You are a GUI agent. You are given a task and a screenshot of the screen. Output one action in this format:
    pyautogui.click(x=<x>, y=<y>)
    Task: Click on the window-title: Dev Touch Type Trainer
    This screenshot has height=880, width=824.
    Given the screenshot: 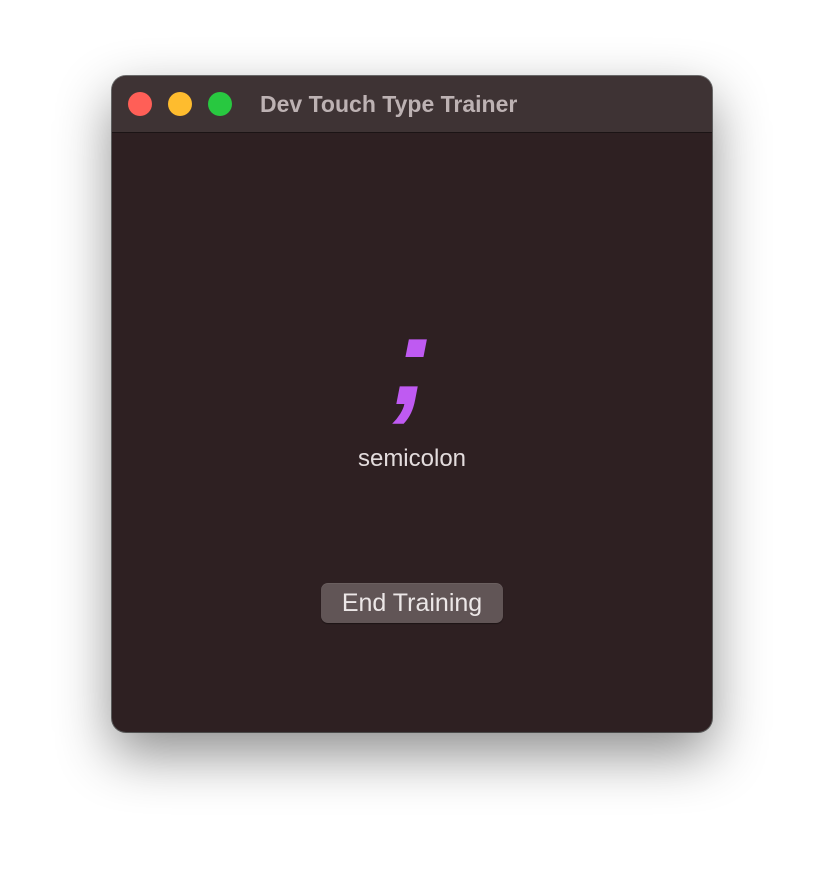 What is the action you would take?
    pyautogui.click(x=389, y=104)
    